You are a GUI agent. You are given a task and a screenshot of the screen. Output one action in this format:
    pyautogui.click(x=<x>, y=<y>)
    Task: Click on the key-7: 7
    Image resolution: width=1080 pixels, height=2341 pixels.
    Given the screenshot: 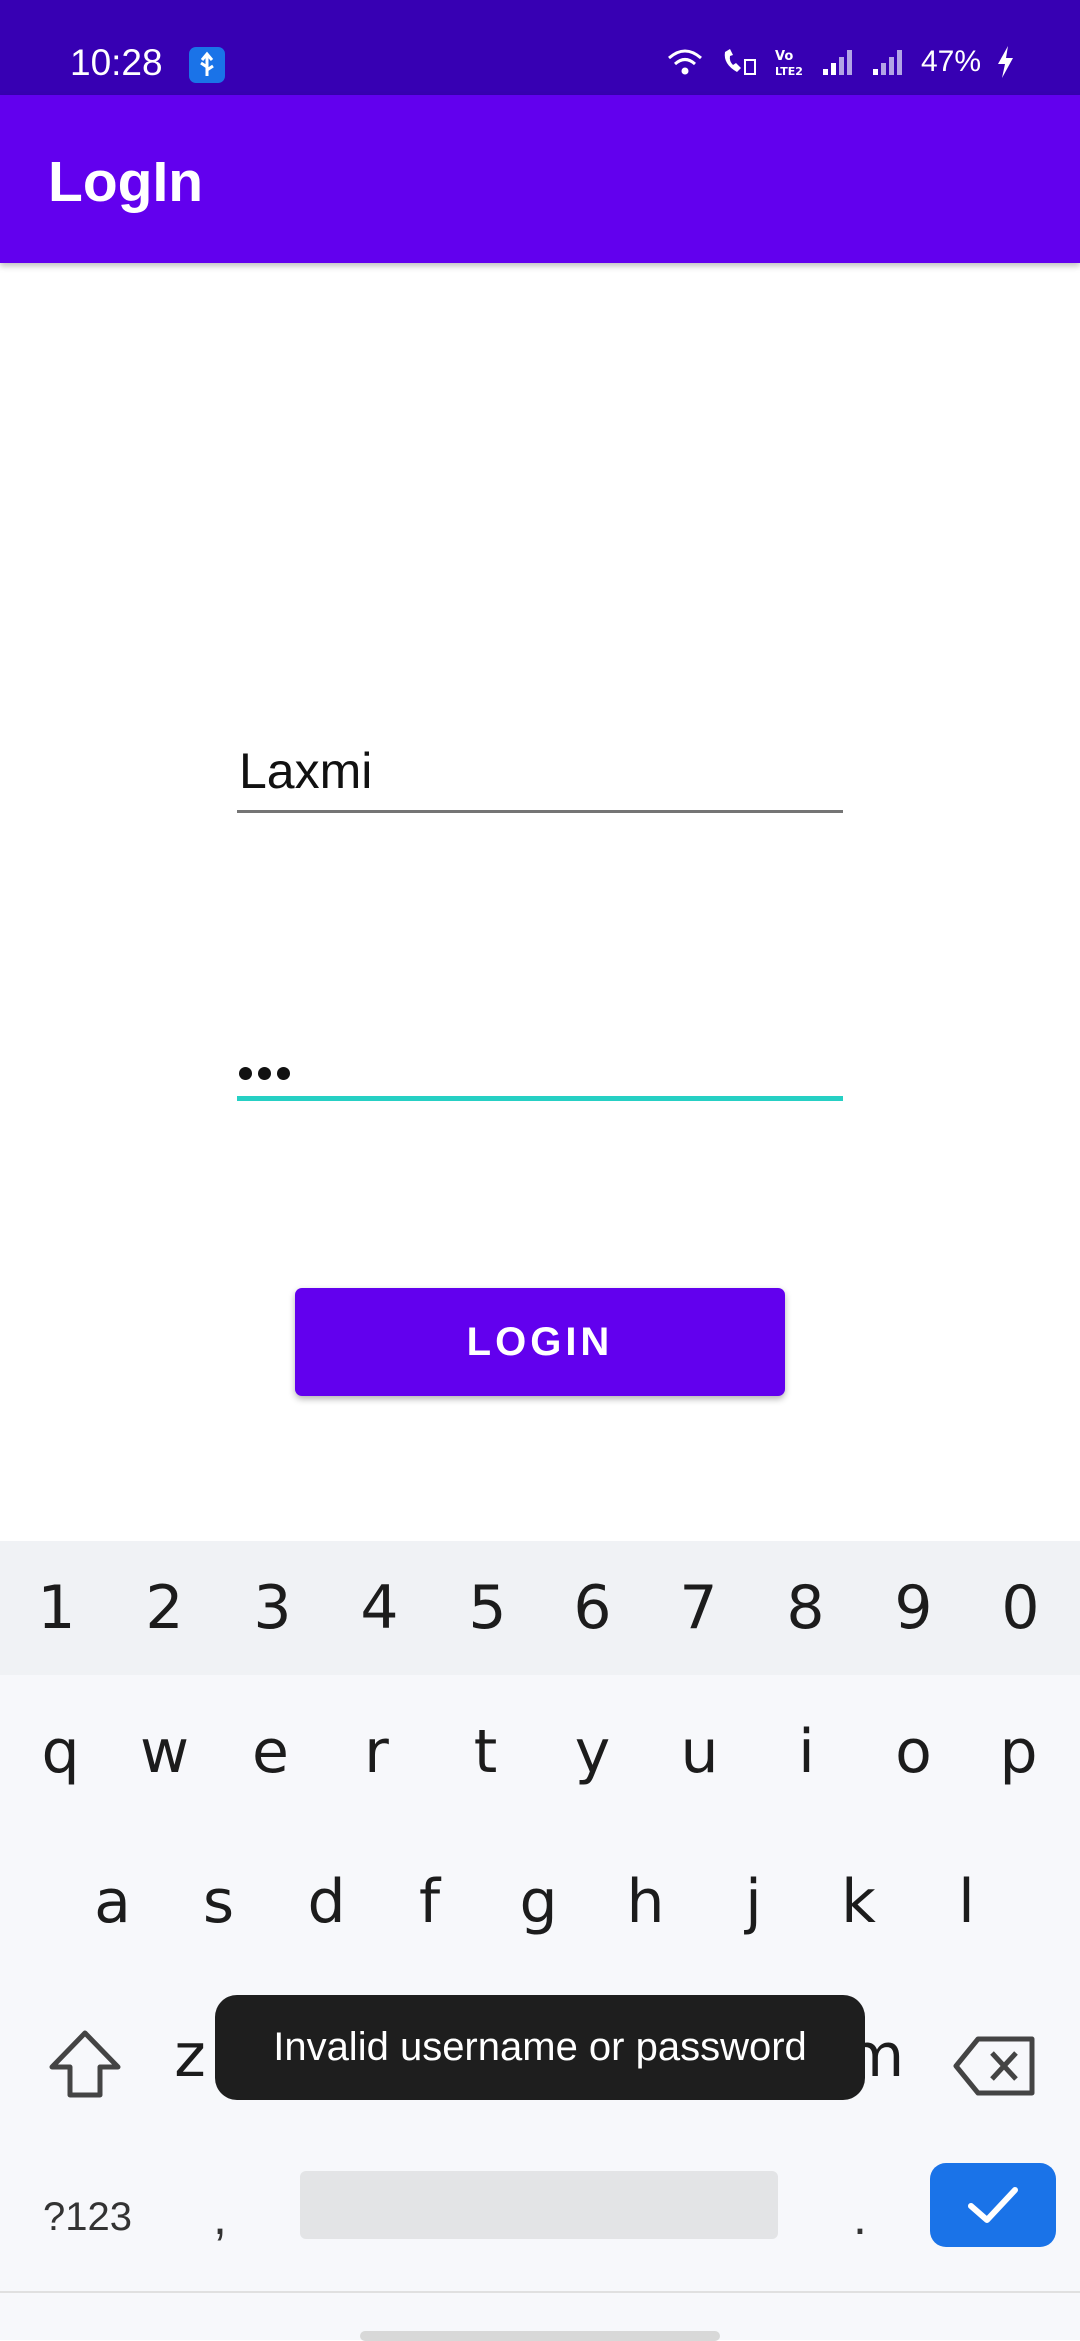 What is the action you would take?
    pyautogui.click(x=698, y=1608)
    